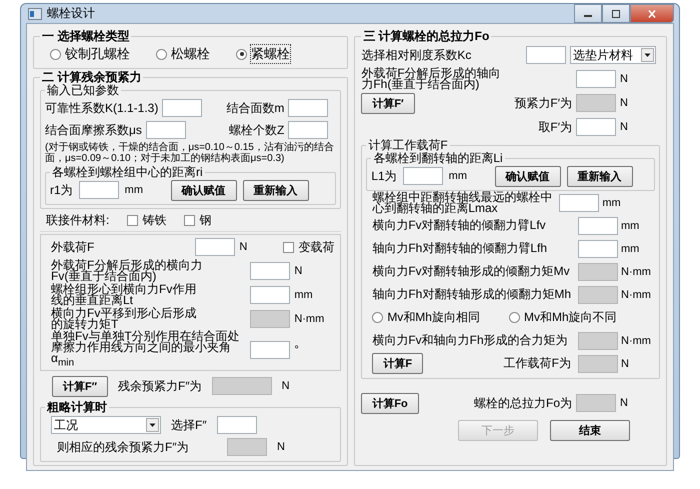  Describe the element at coordinates (83, 90) in the screenshot. I see `group-title: 输入已知参数` at that location.